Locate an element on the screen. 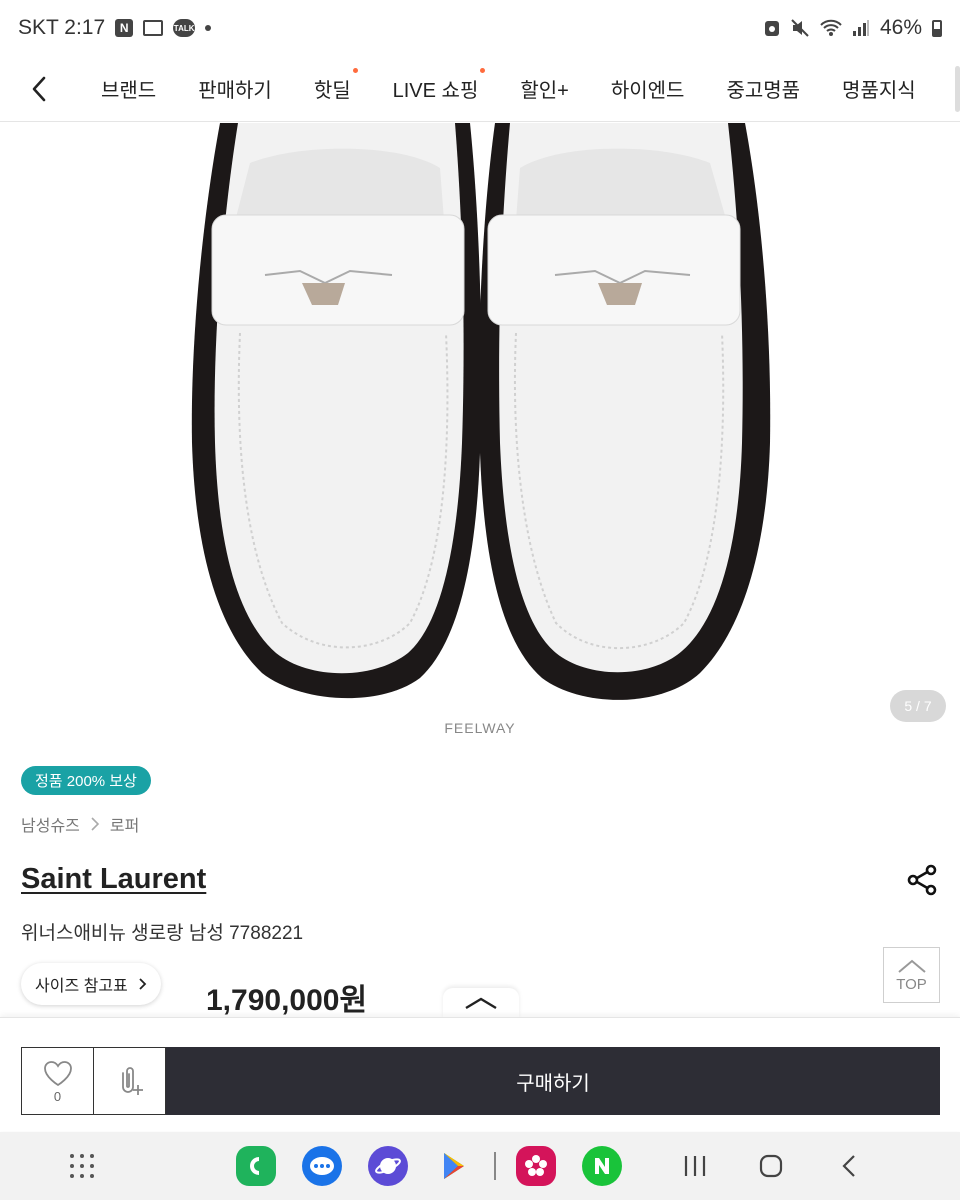 This screenshot has height=1200, width=960. size-guide-button: 사이즈 참고표 is located at coordinates (91, 984).